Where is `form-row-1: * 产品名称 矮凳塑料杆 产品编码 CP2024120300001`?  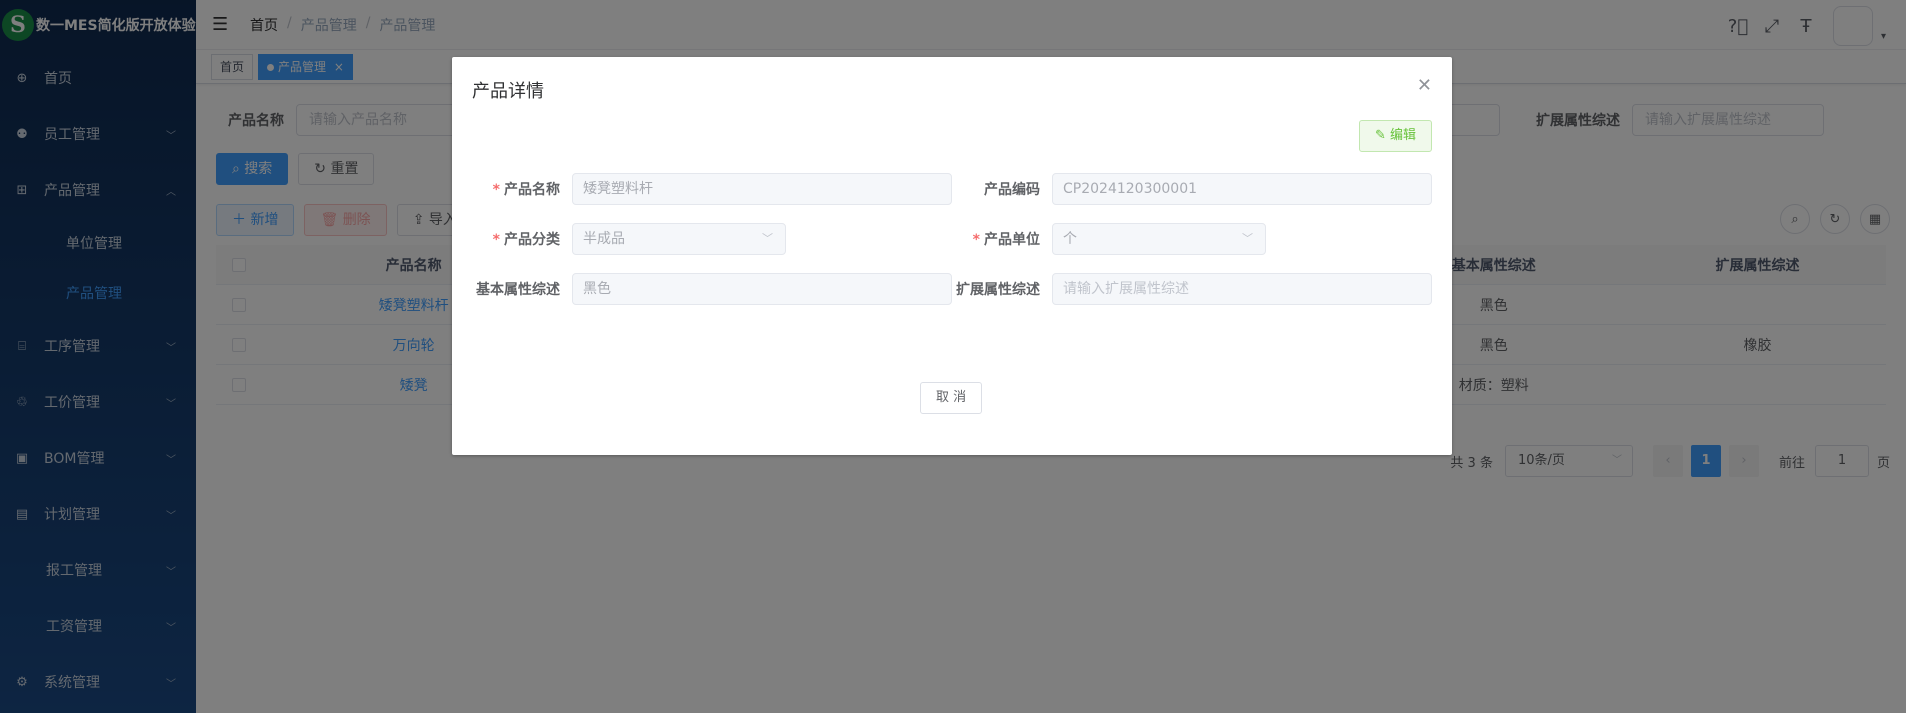 form-row-1: * 产品名称 矮凳塑料杆 产品编码 CP2024120300001 is located at coordinates (952, 189).